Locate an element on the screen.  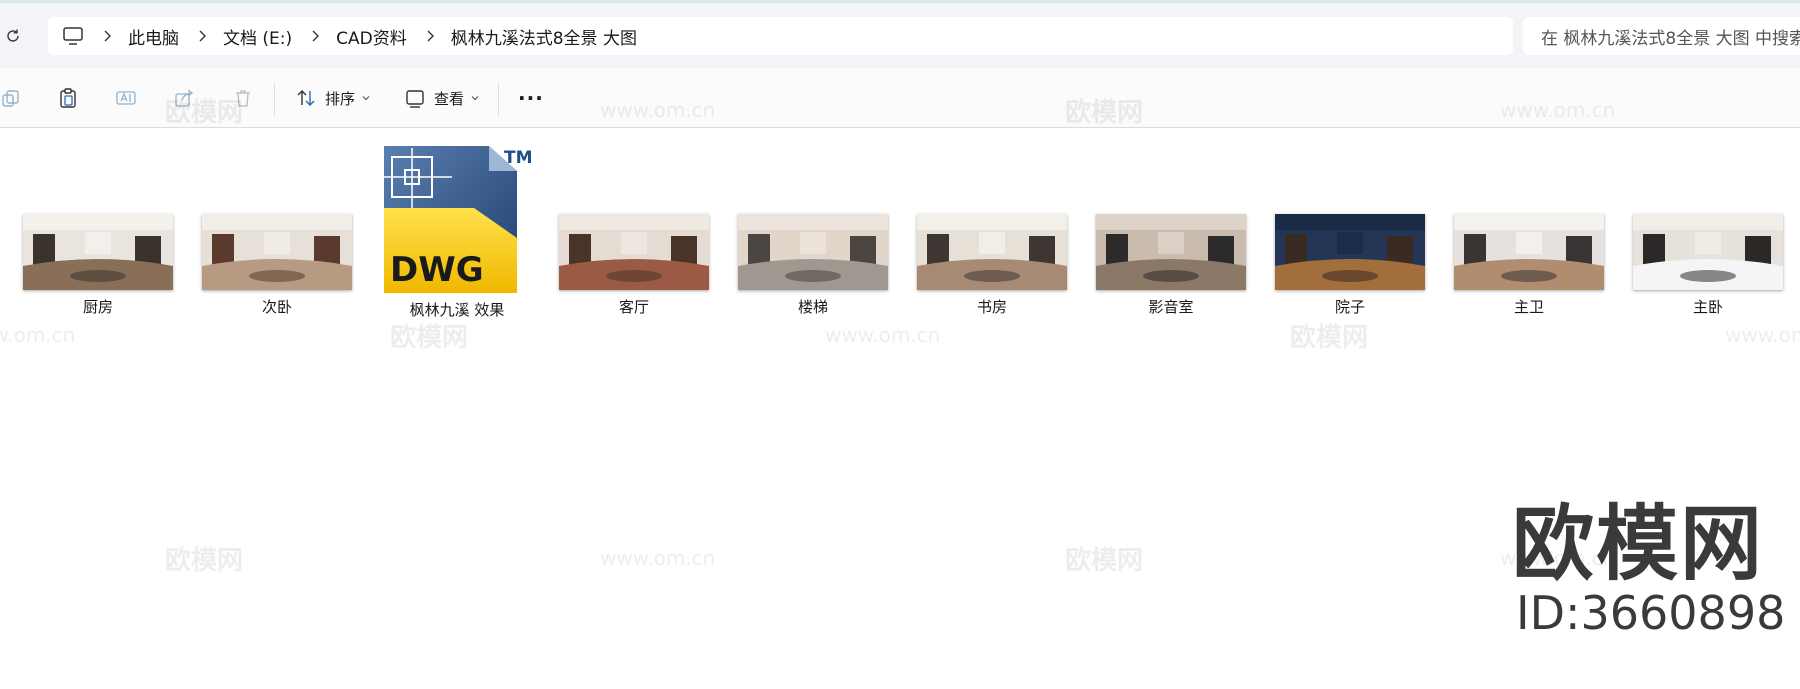
share-icon is located at coordinates (184, 98).